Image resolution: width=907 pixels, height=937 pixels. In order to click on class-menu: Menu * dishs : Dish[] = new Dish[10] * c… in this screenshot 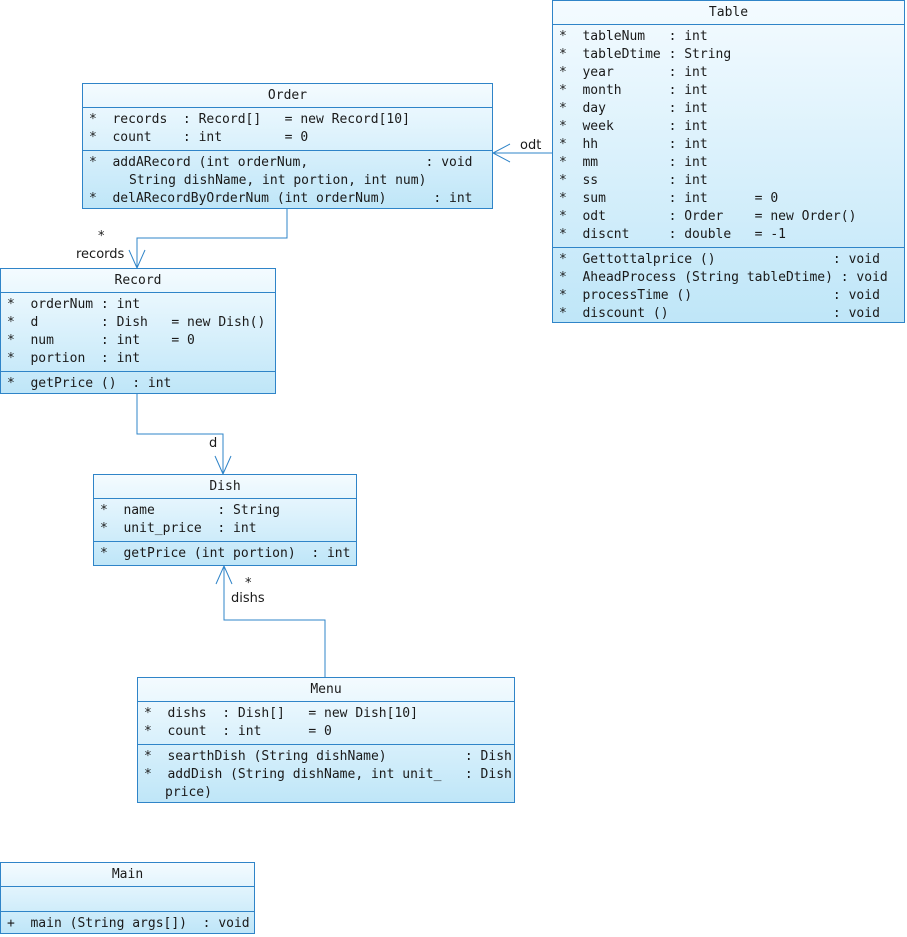, I will do `click(326, 740)`.